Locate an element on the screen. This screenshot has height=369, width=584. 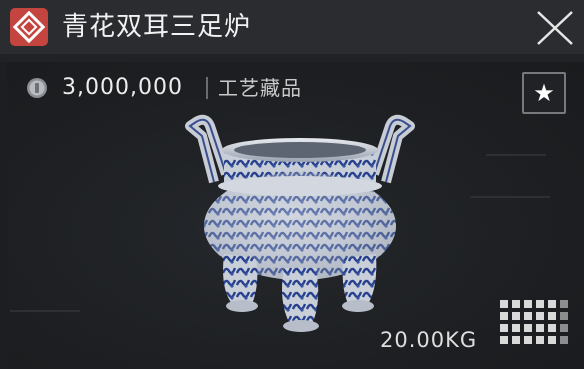
star-icon: ★ is located at coordinates (544, 93).